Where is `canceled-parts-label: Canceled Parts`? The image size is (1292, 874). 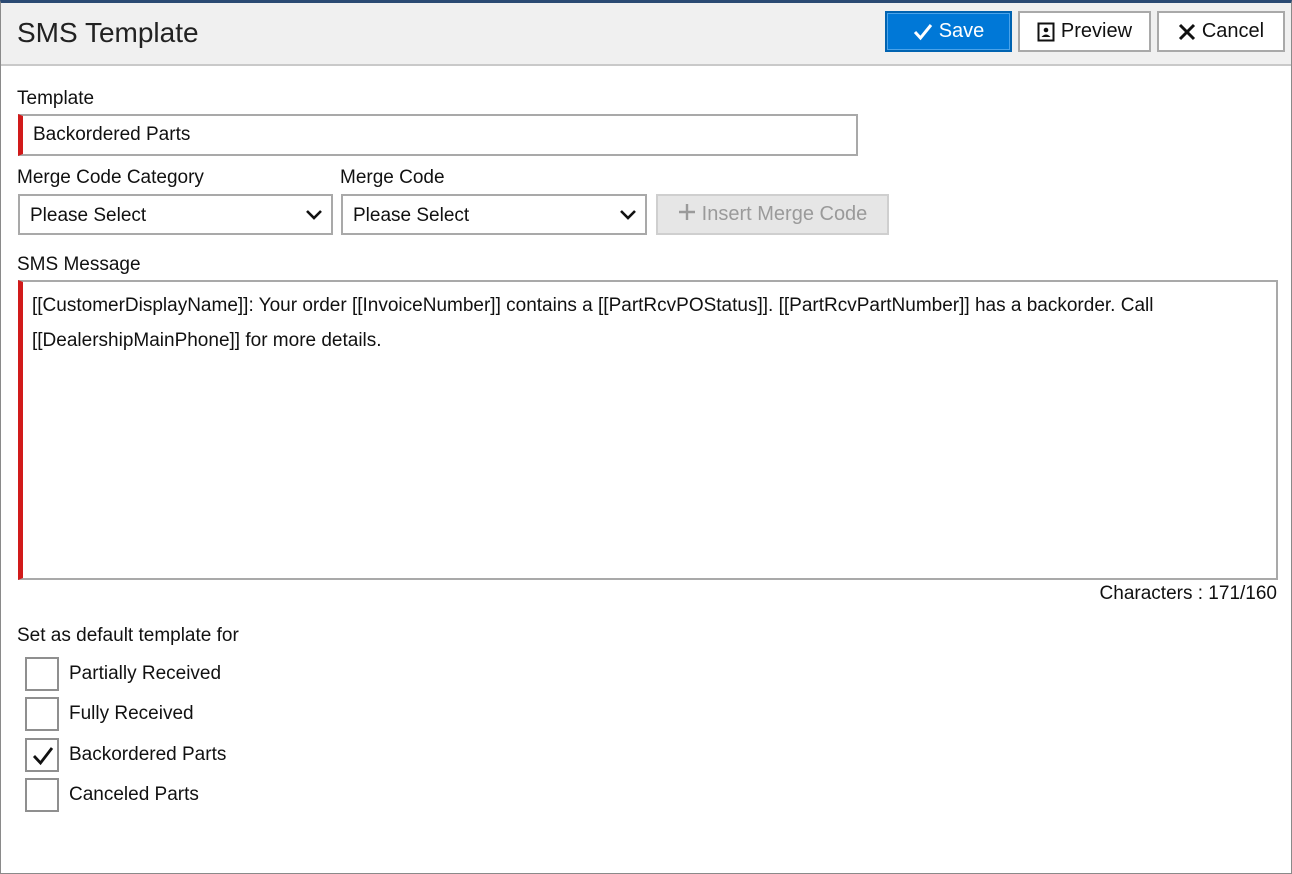
canceled-parts-label: Canceled Parts is located at coordinates (134, 794).